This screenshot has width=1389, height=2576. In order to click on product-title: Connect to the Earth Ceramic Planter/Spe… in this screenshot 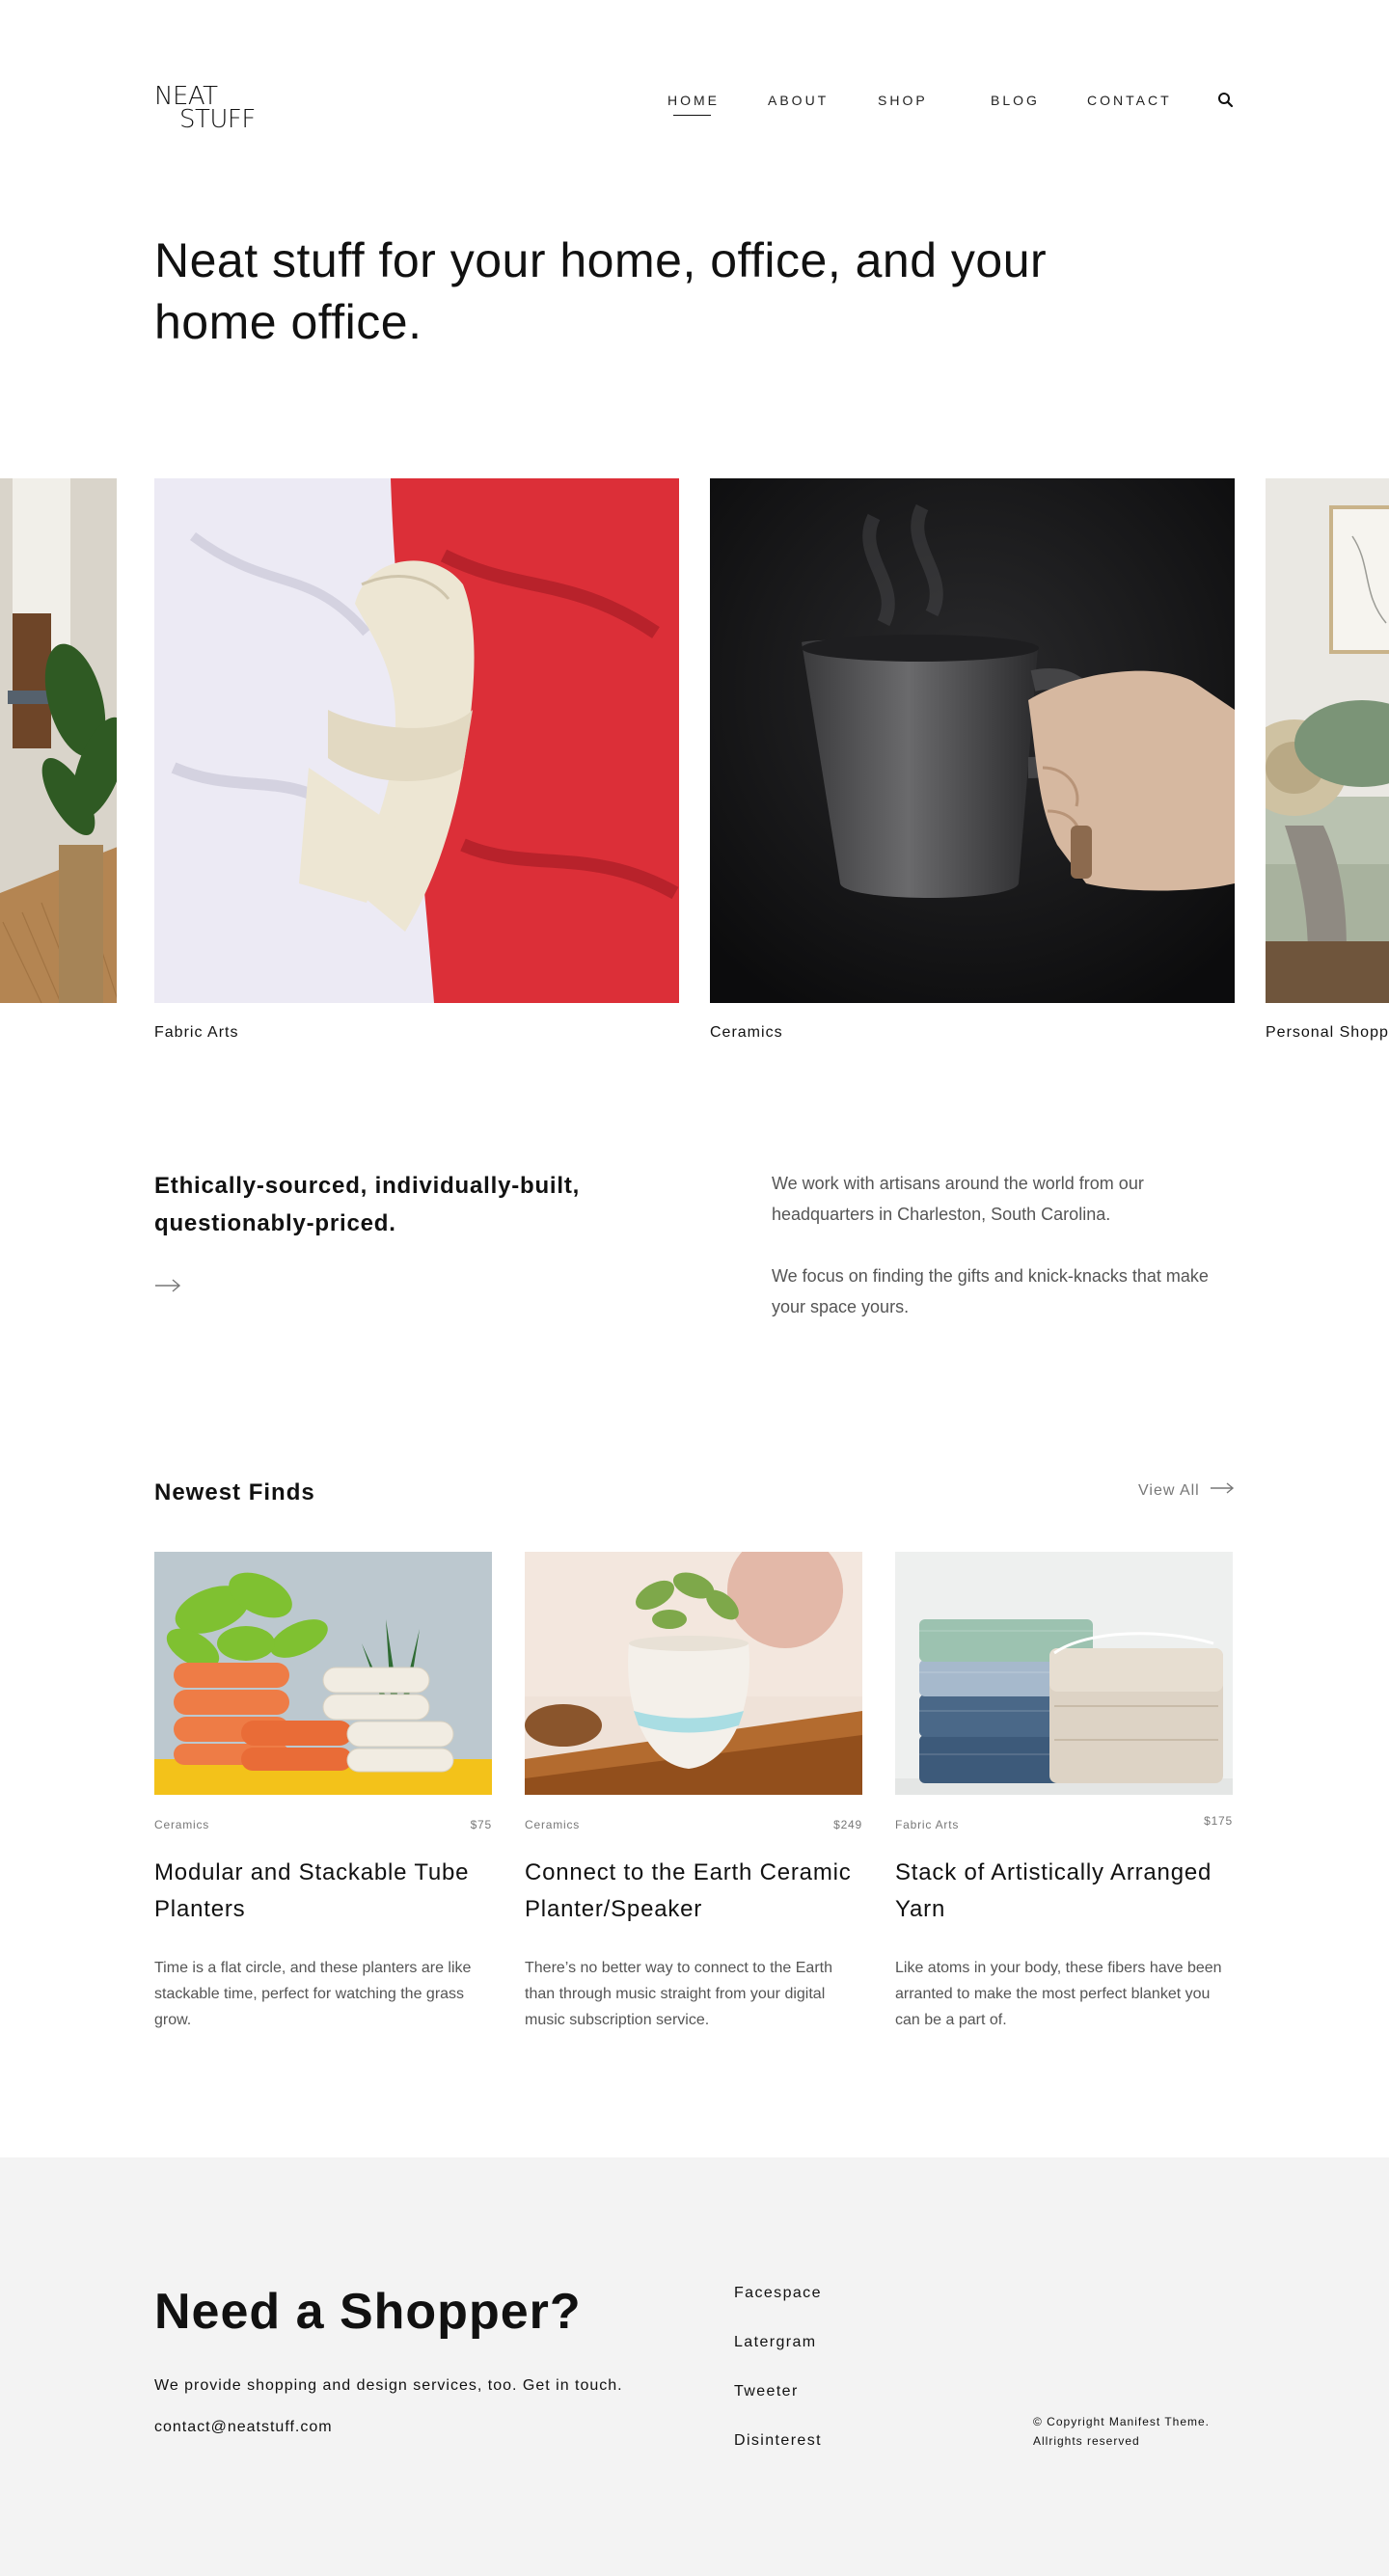, I will do `click(694, 1891)`.